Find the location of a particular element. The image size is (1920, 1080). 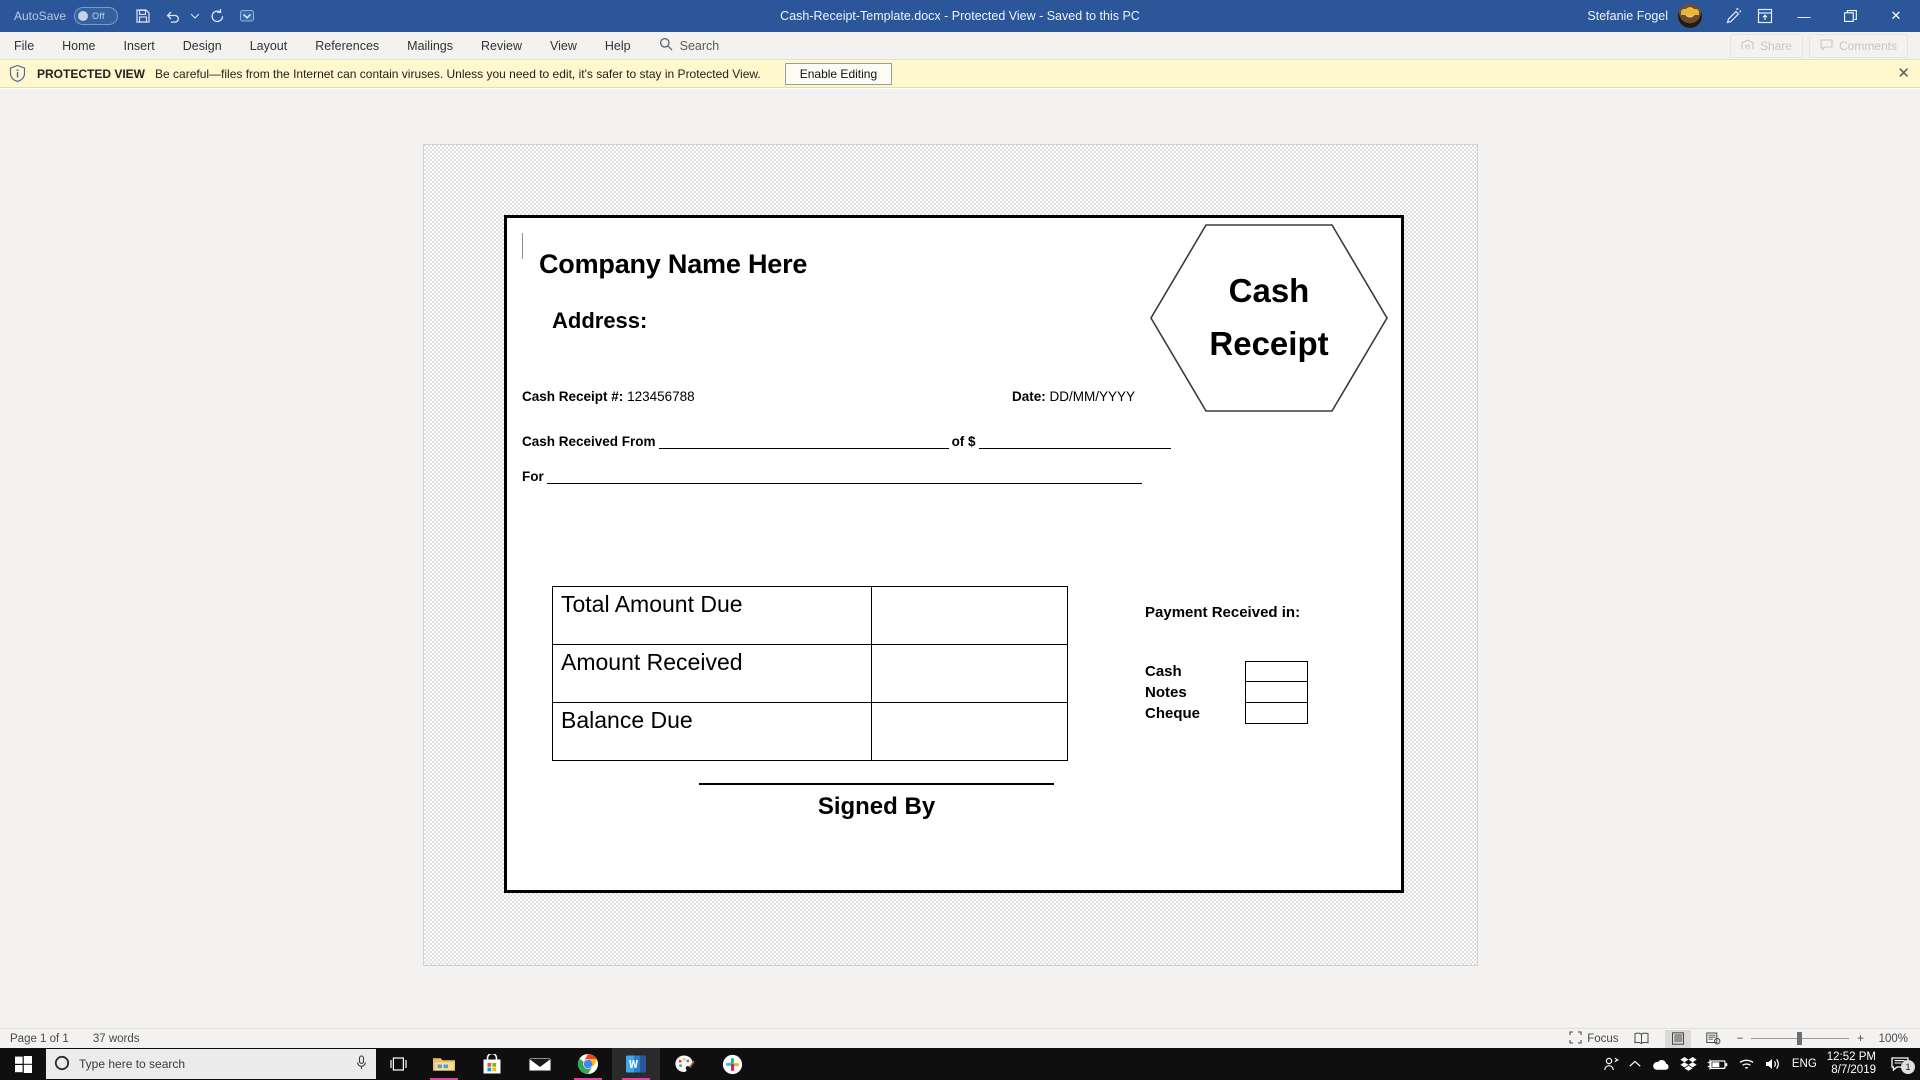

tab-design: Design is located at coordinates (202, 46).